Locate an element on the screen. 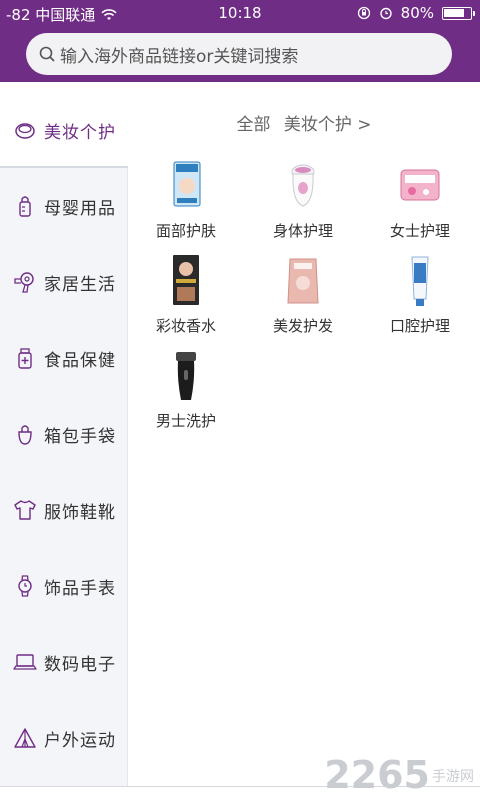 The height and width of the screenshot is (800, 480). hairdryer-icon is located at coordinates (25, 282).